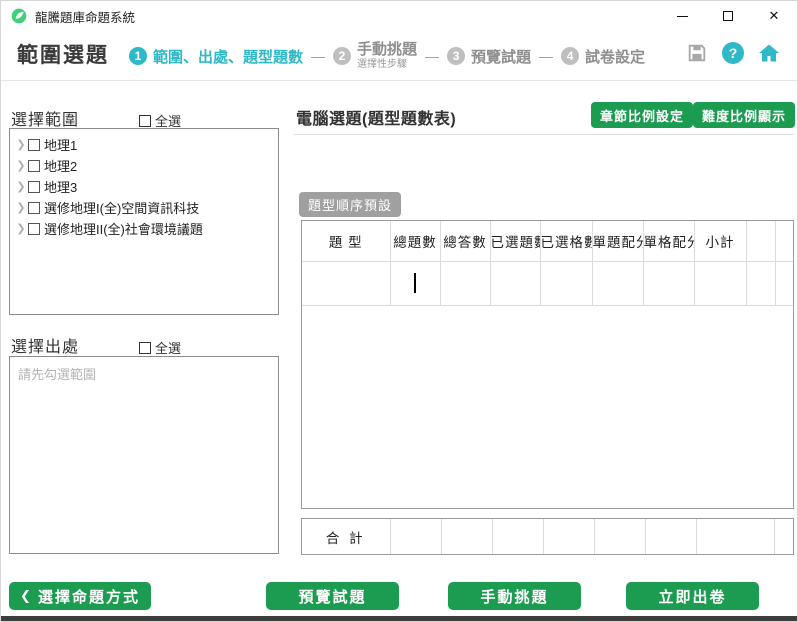 Image resolution: width=798 pixels, height=622 pixels. What do you see at coordinates (760, 241) in the screenshot?
I see `col-header-empty` at bounding box center [760, 241].